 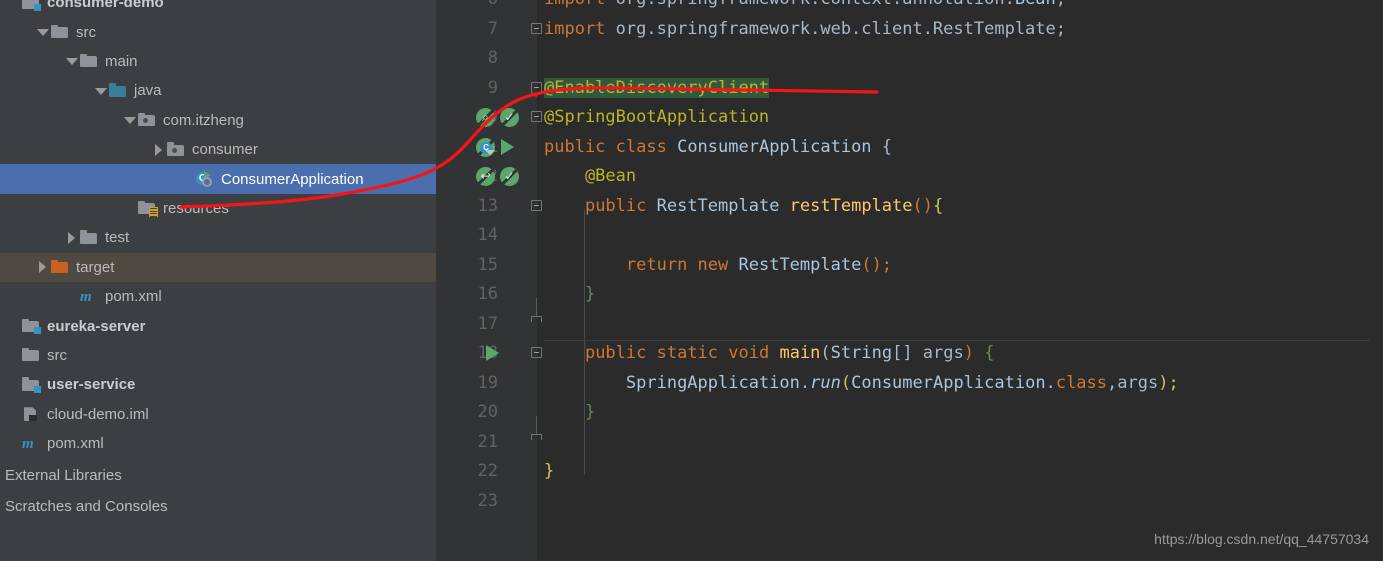 I want to click on tree-item-com-itzheng: com.itzheng, so click(x=218, y=120).